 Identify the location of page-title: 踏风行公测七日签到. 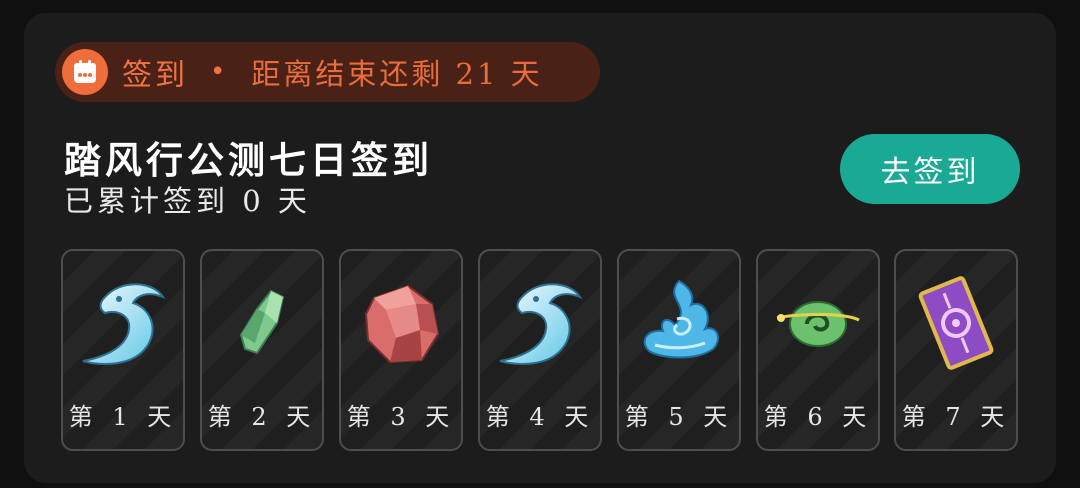
(248, 160).